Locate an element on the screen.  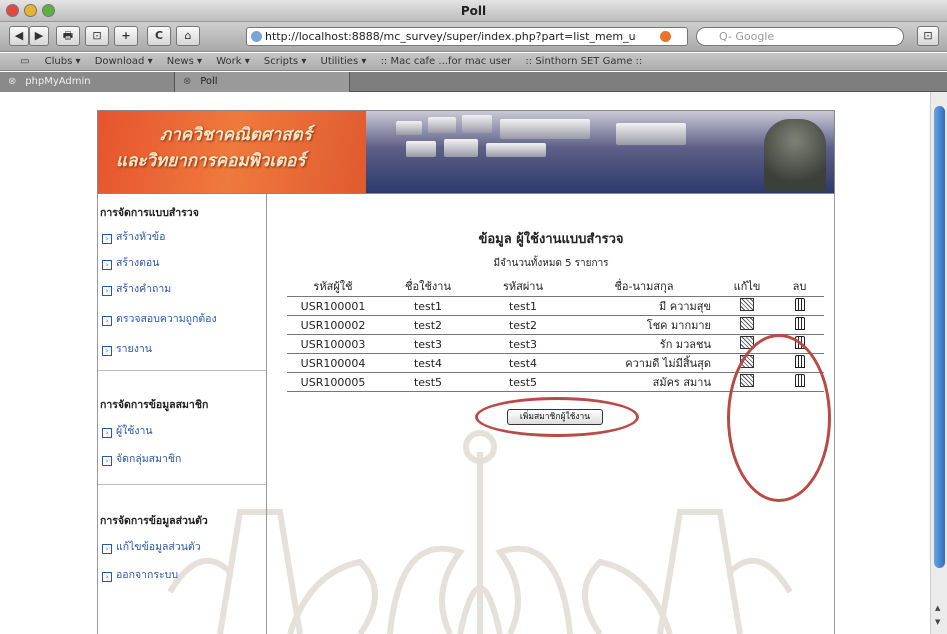
col-header-delete: ลบ is located at coordinates (799, 286).